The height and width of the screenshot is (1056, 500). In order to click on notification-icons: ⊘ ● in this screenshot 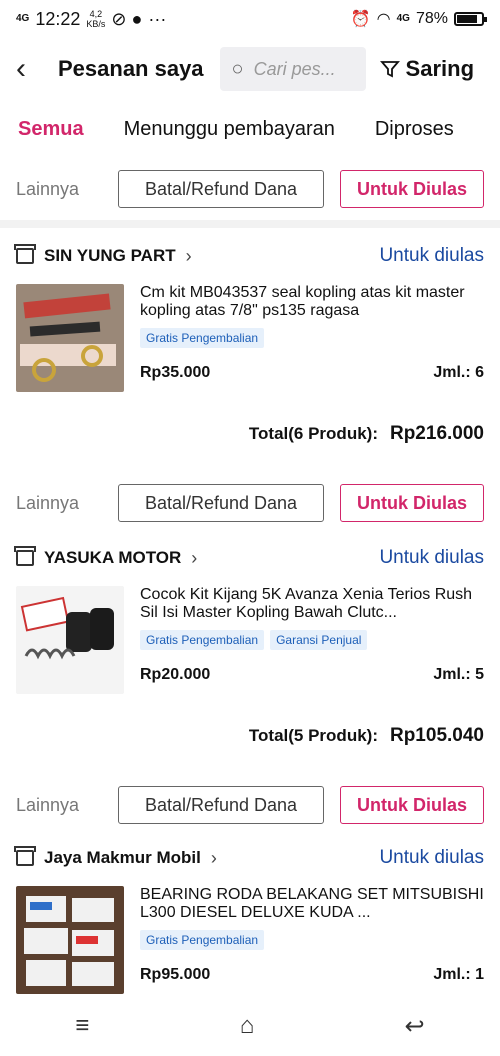, I will do `click(127, 18)`.